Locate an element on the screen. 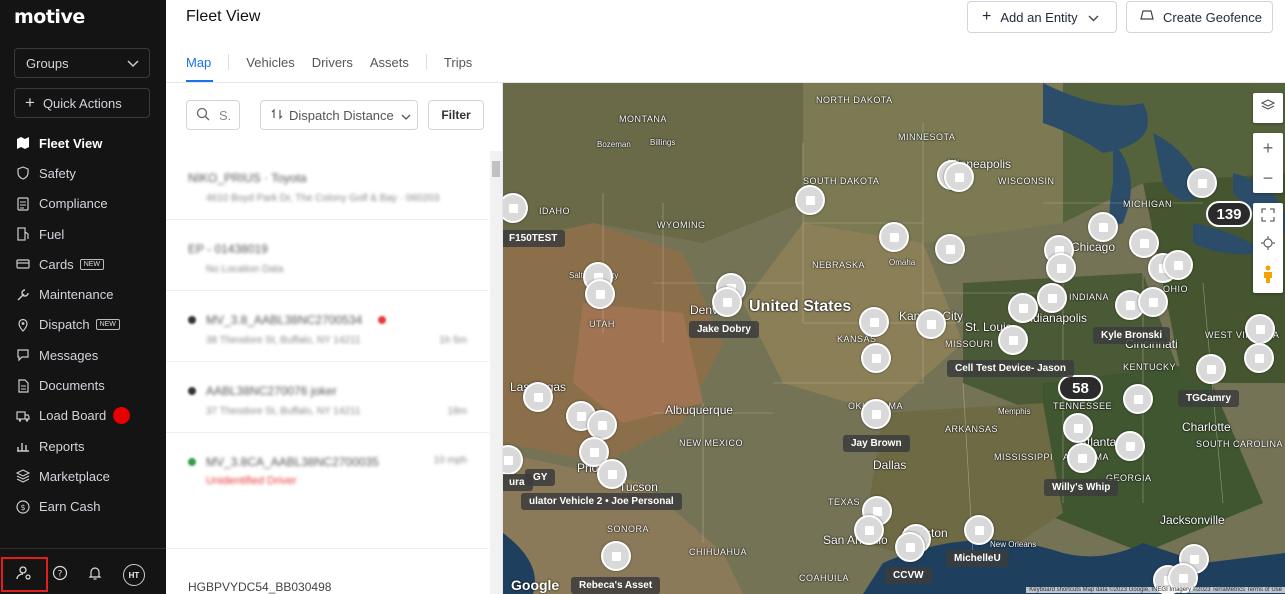  vehicle-tag: Jake Dobry is located at coordinates (724, 329).